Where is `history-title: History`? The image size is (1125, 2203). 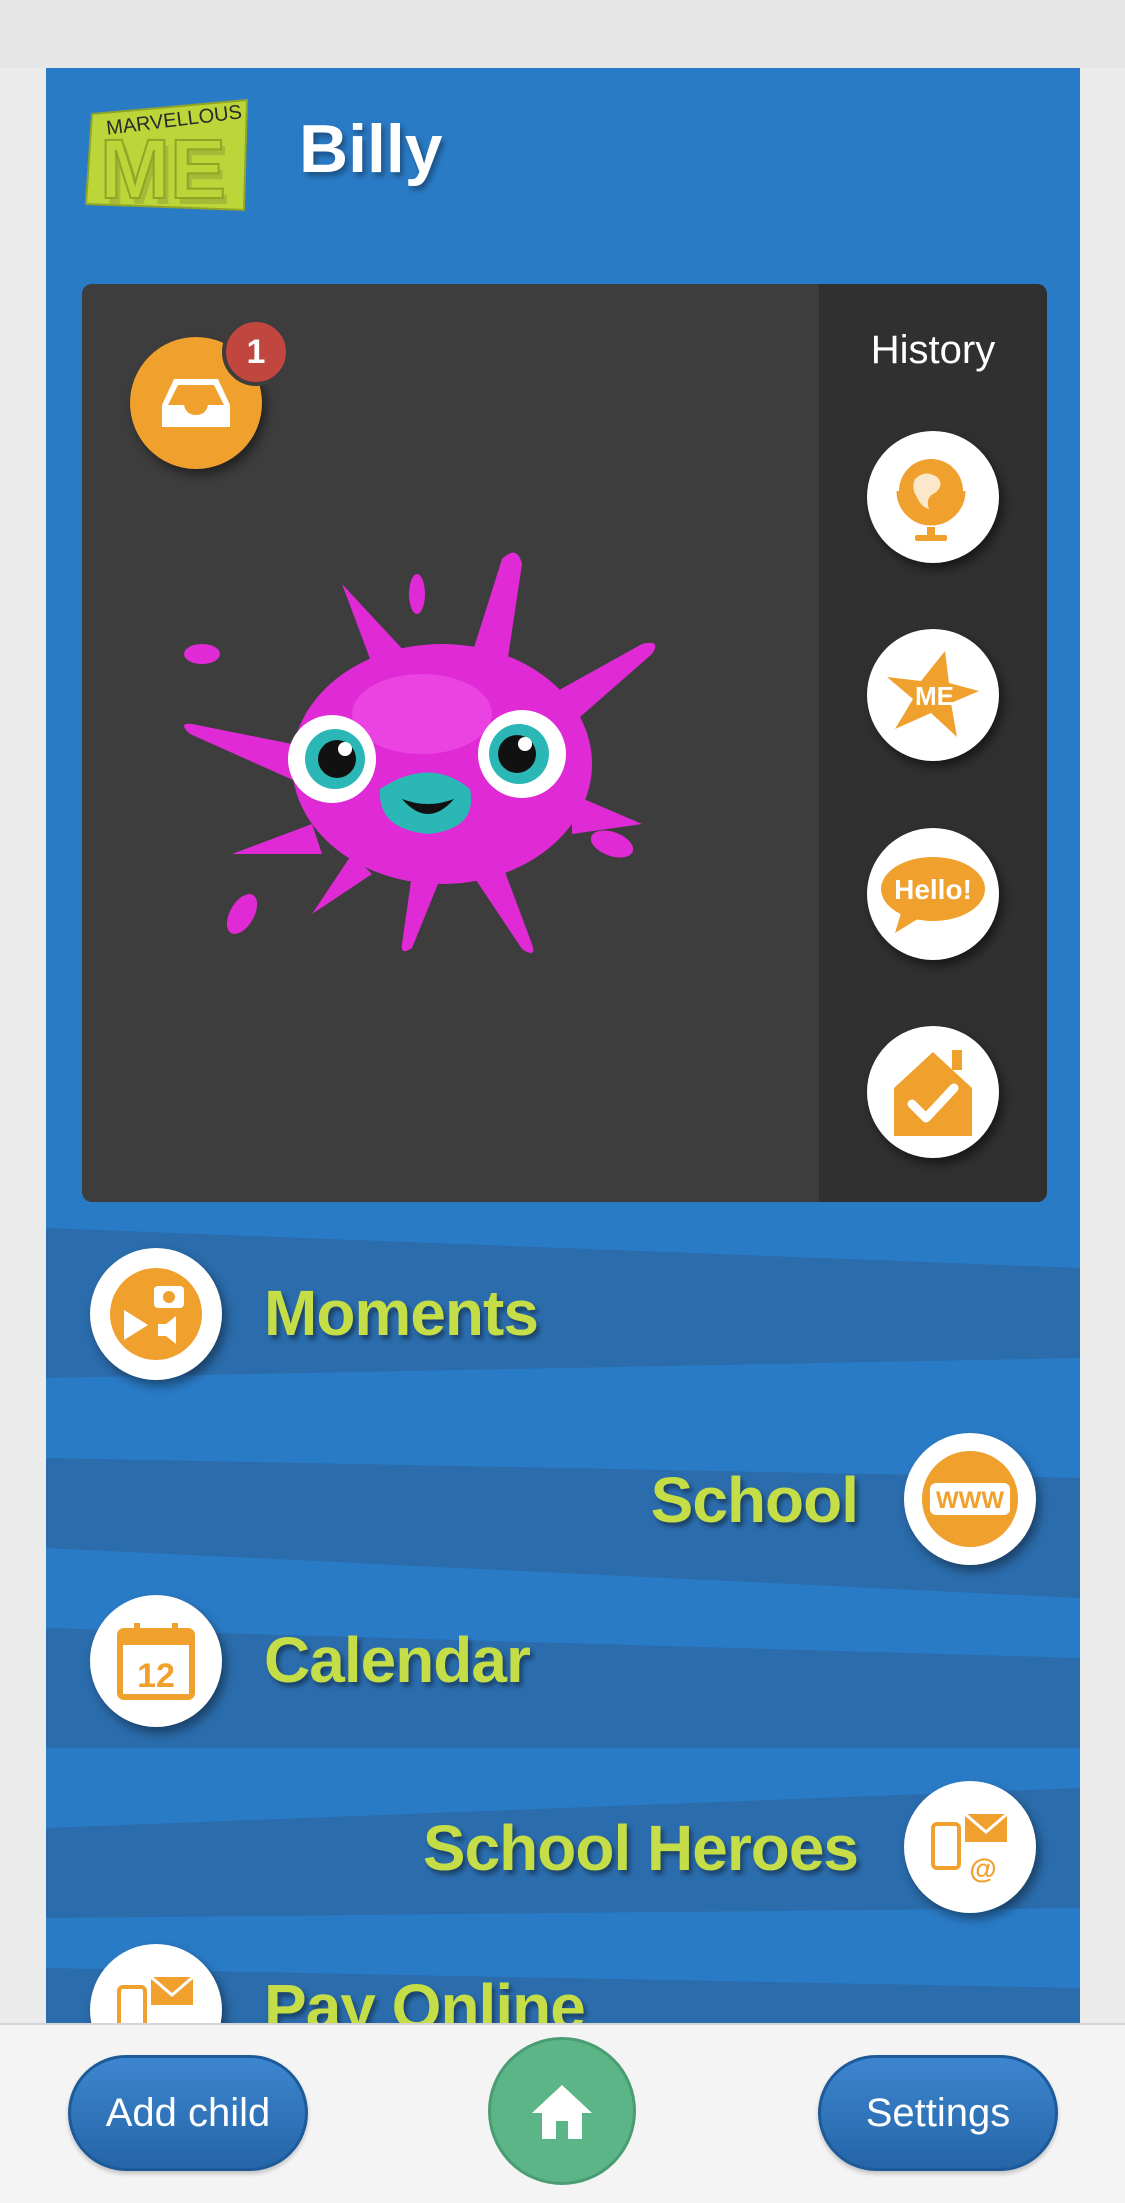
history-title: History is located at coordinates (933, 350).